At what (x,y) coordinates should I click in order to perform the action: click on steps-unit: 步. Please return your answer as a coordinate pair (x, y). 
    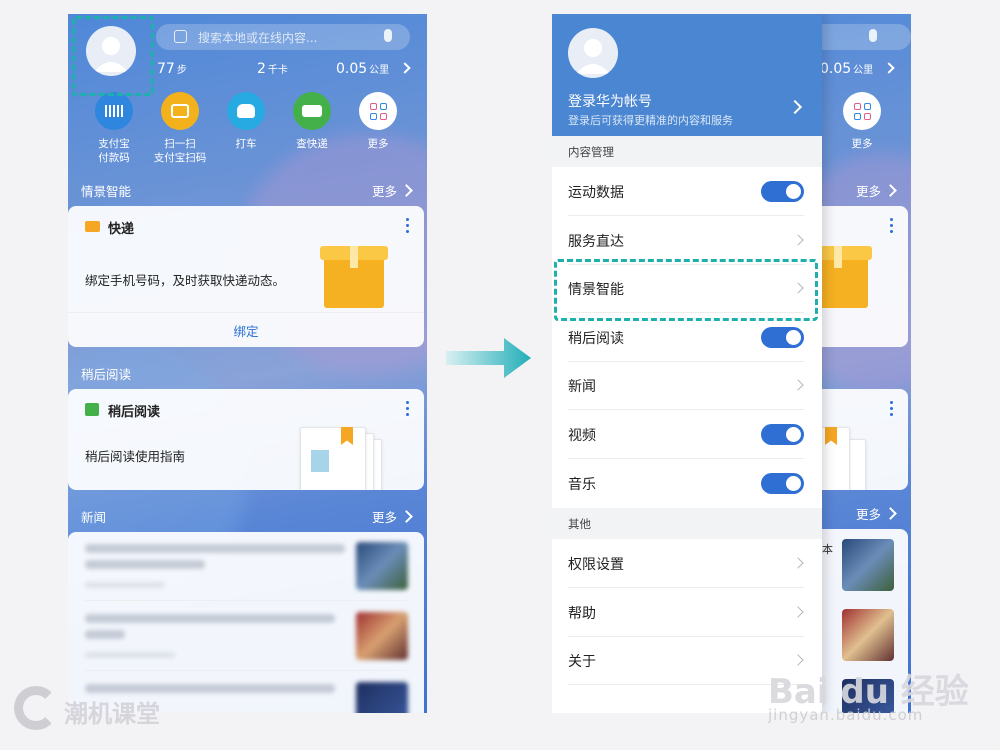
    Looking at the image, I should click on (181, 70).